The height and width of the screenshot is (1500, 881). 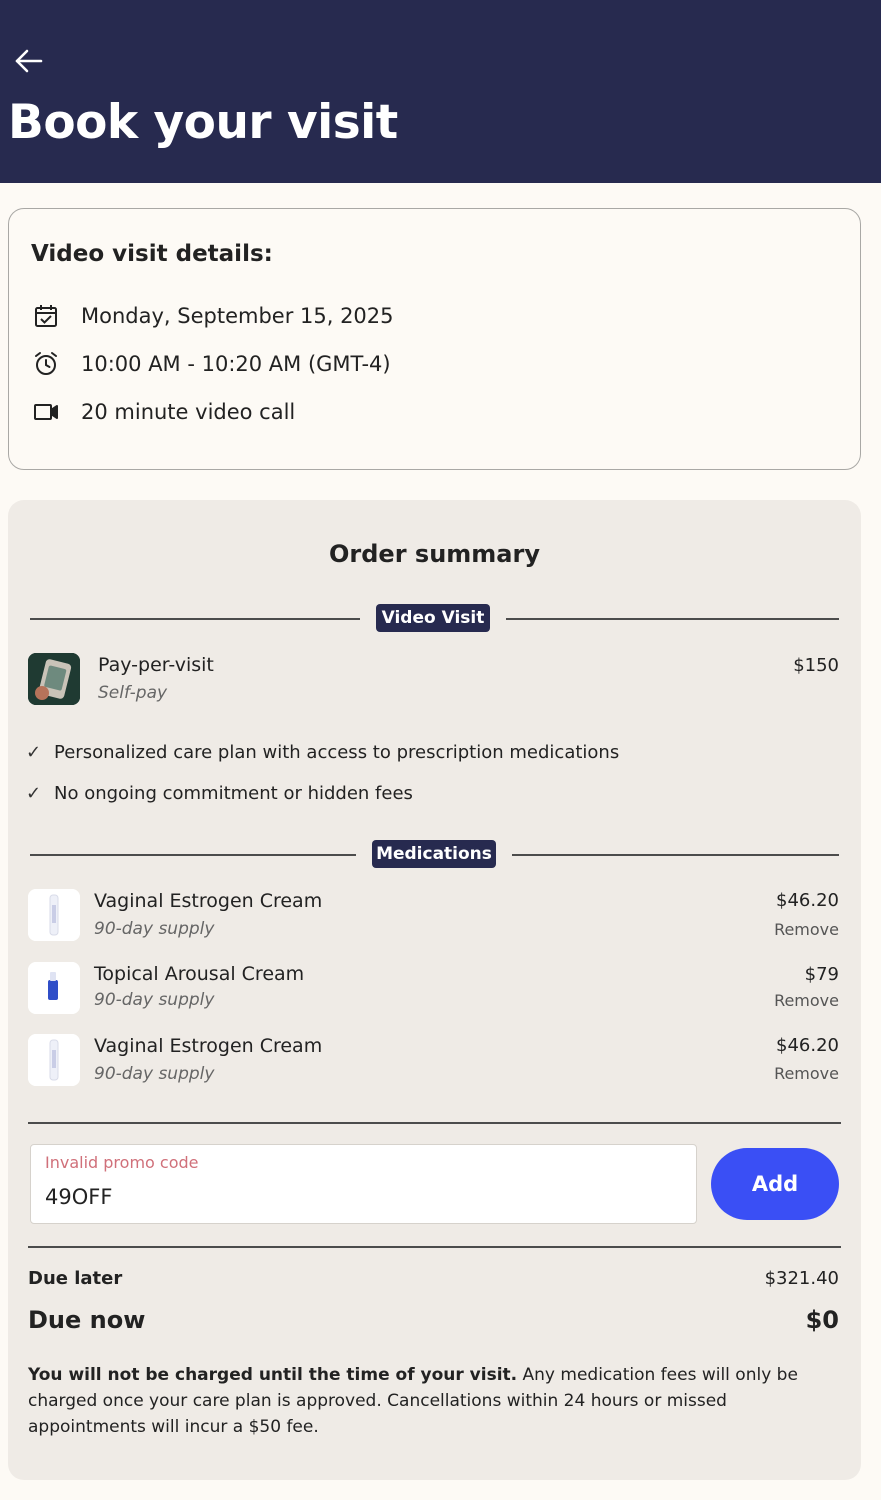 What do you see at coordinates (46, 412) in the screenshot?
I see `video-camera-icon` at bounding box center [46, 412].